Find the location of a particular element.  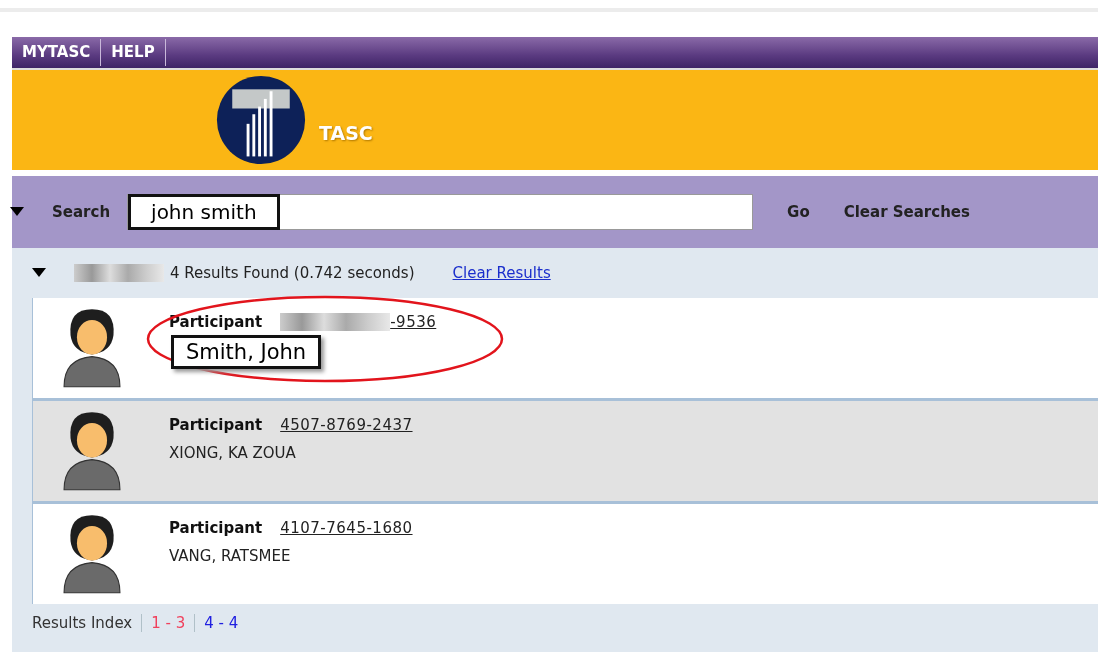

result-row: Participant 4507-8769-2437 XIONG, KA ZOUA is located at coordinates (565, 451).